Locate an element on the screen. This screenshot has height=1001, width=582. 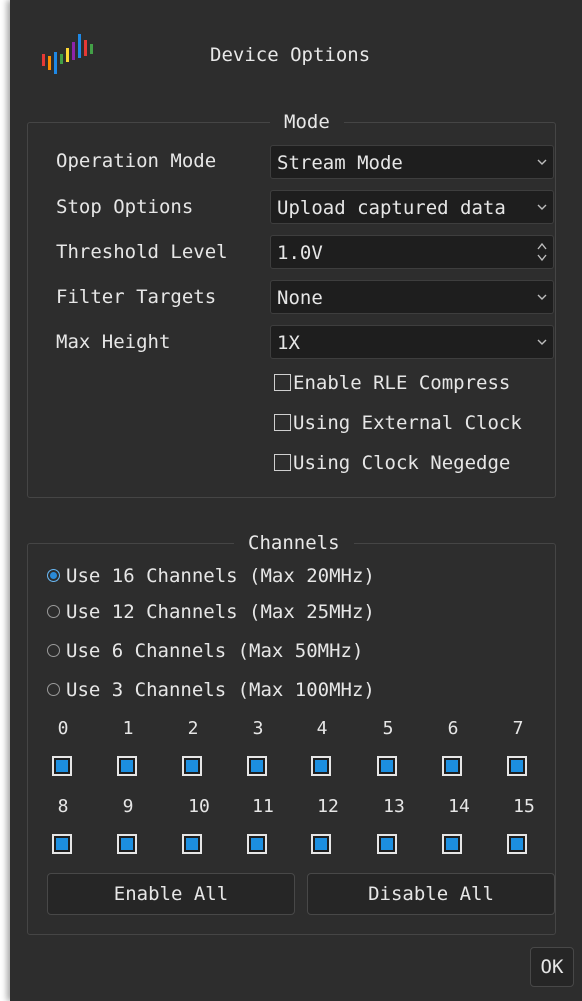
channel-number: 9 is located at coordinates (128, 806).